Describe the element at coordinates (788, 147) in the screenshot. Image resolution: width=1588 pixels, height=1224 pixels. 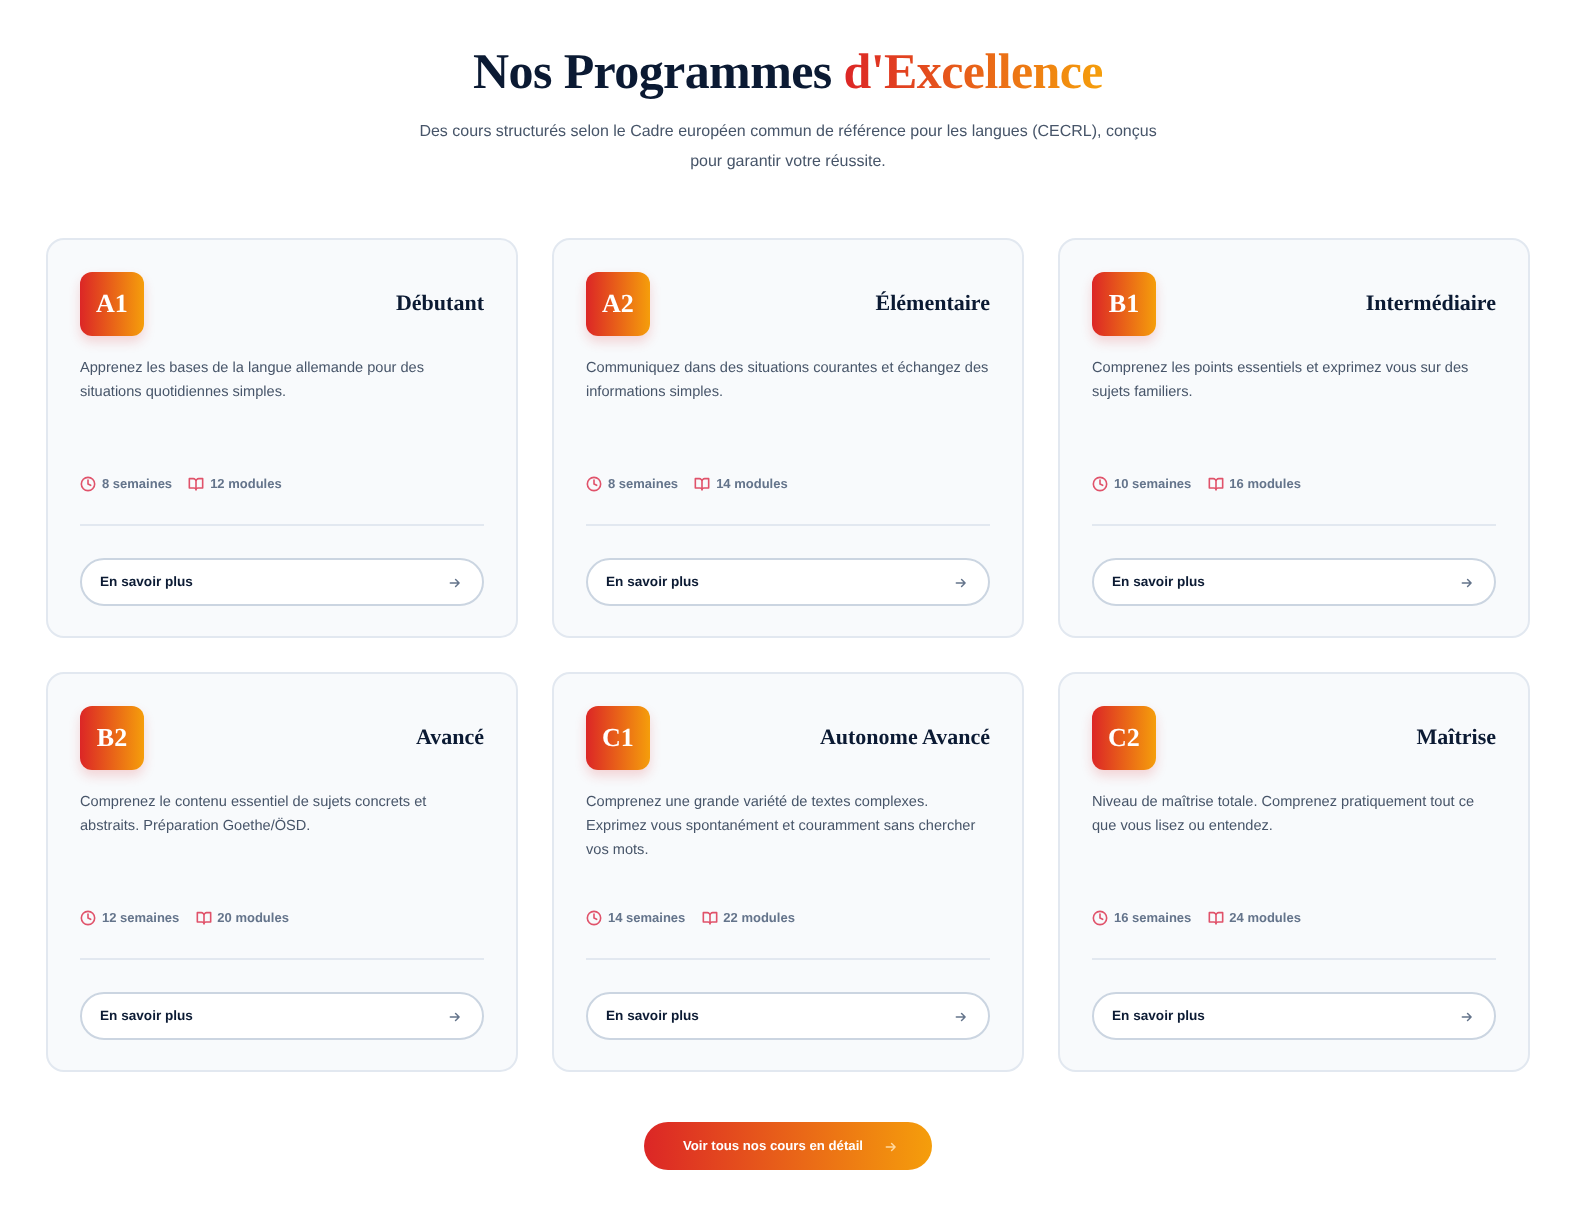
I see `section-subtitle: Des cours structurés selon le Cadre européen commun de référence pour les langues (CECRL), conçus pour garantir votre réussite.` at that location.